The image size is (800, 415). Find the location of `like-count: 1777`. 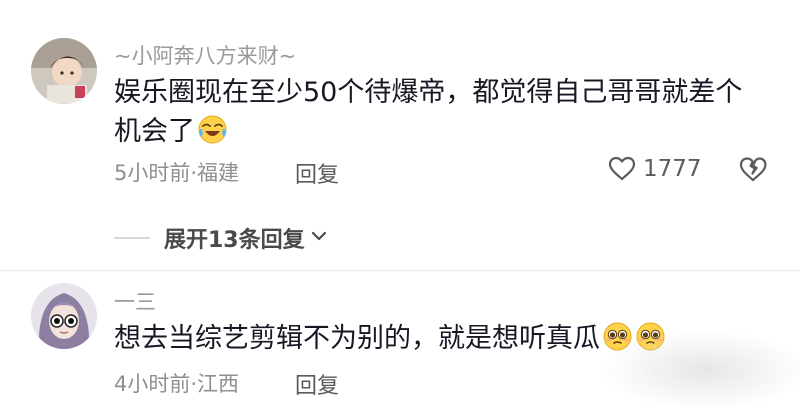

like-count: 1777 is located at coordinates (672, 169).